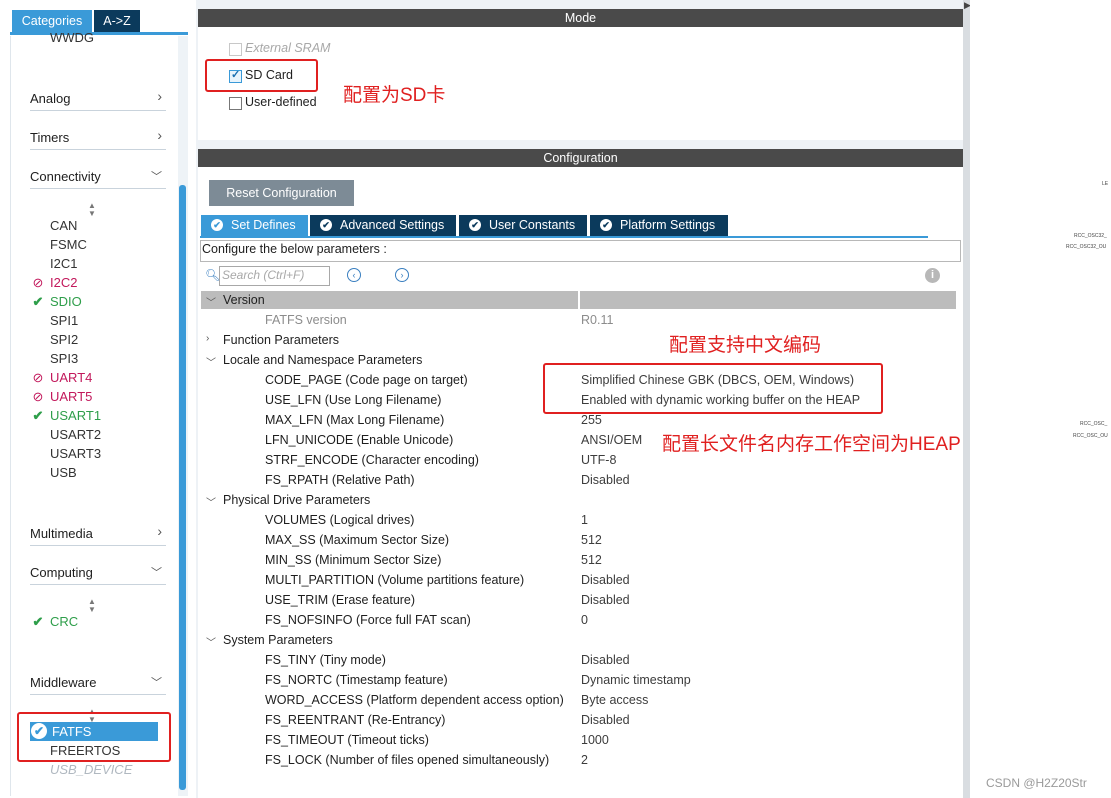 This screenshot has height=798, width=1111. What do you see at coordinates (366, 380) in the screenshot?
I see `param-name: CODE_PAGE (Code page on target)` at bounding box center [366, 380].